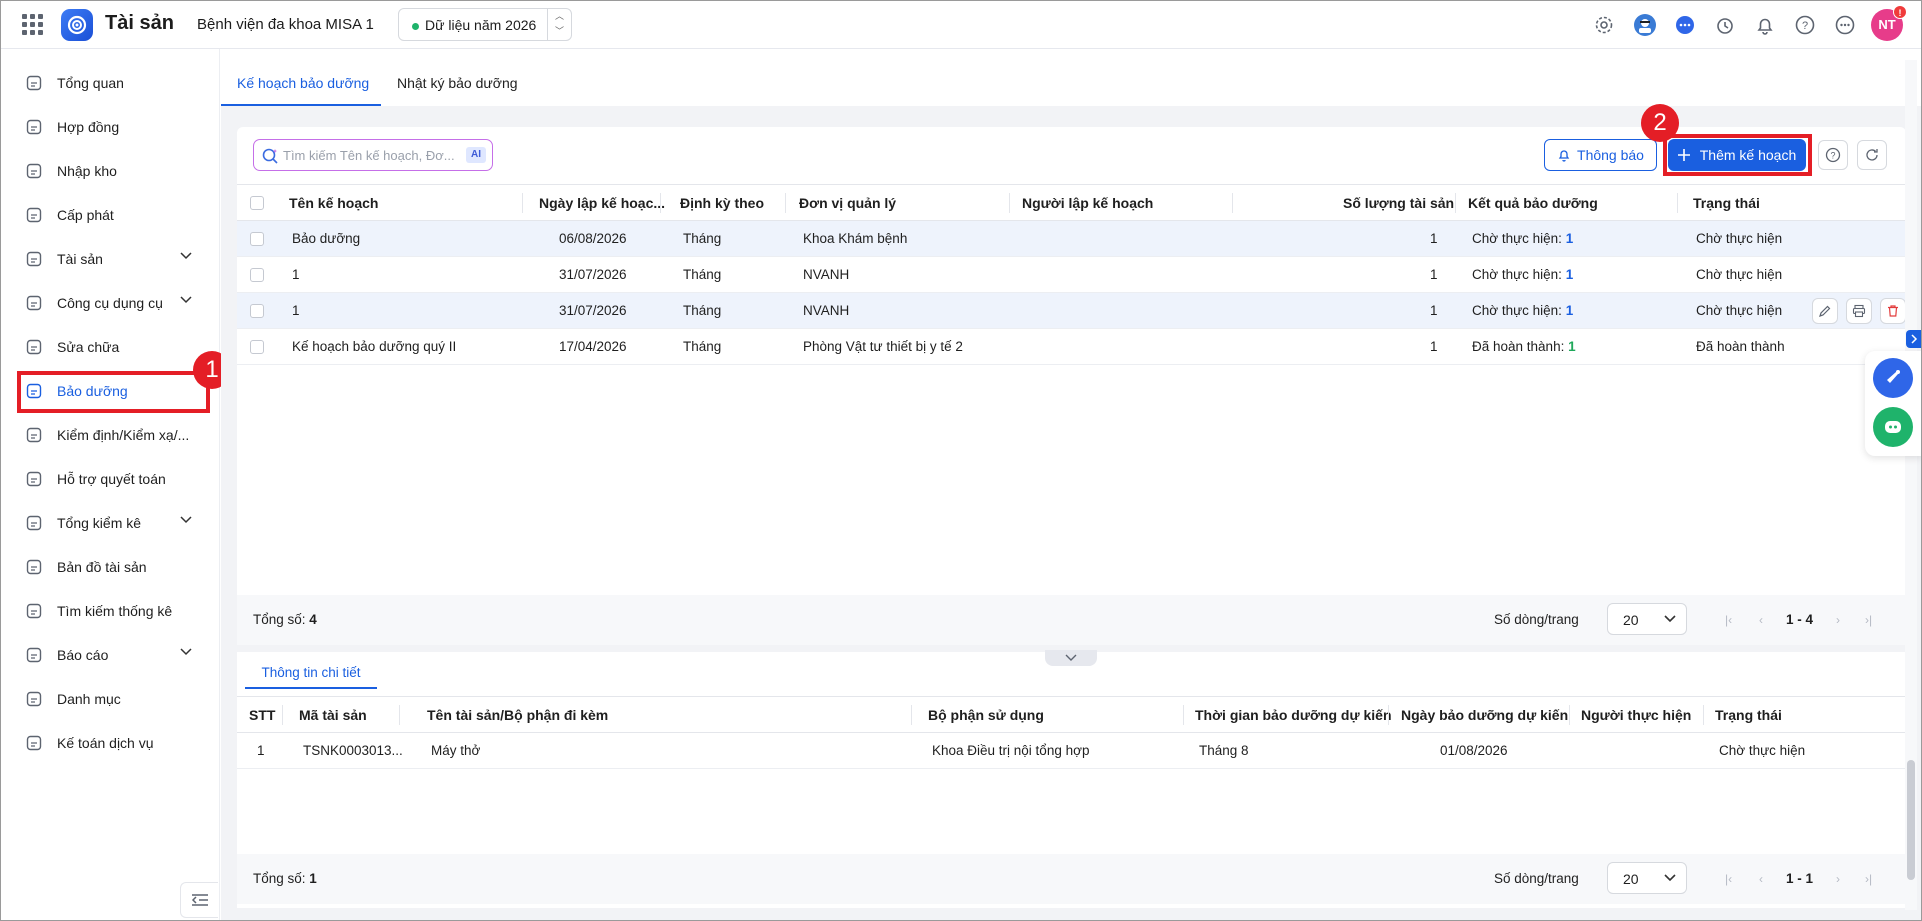 The width and height of the screenshot is (1922, 921). What do you see at coordinates (114, 303) in the screenshot?
I see `sidebar-item-tools: Công cụ dụng cụ` at bounding box center [114, 303].